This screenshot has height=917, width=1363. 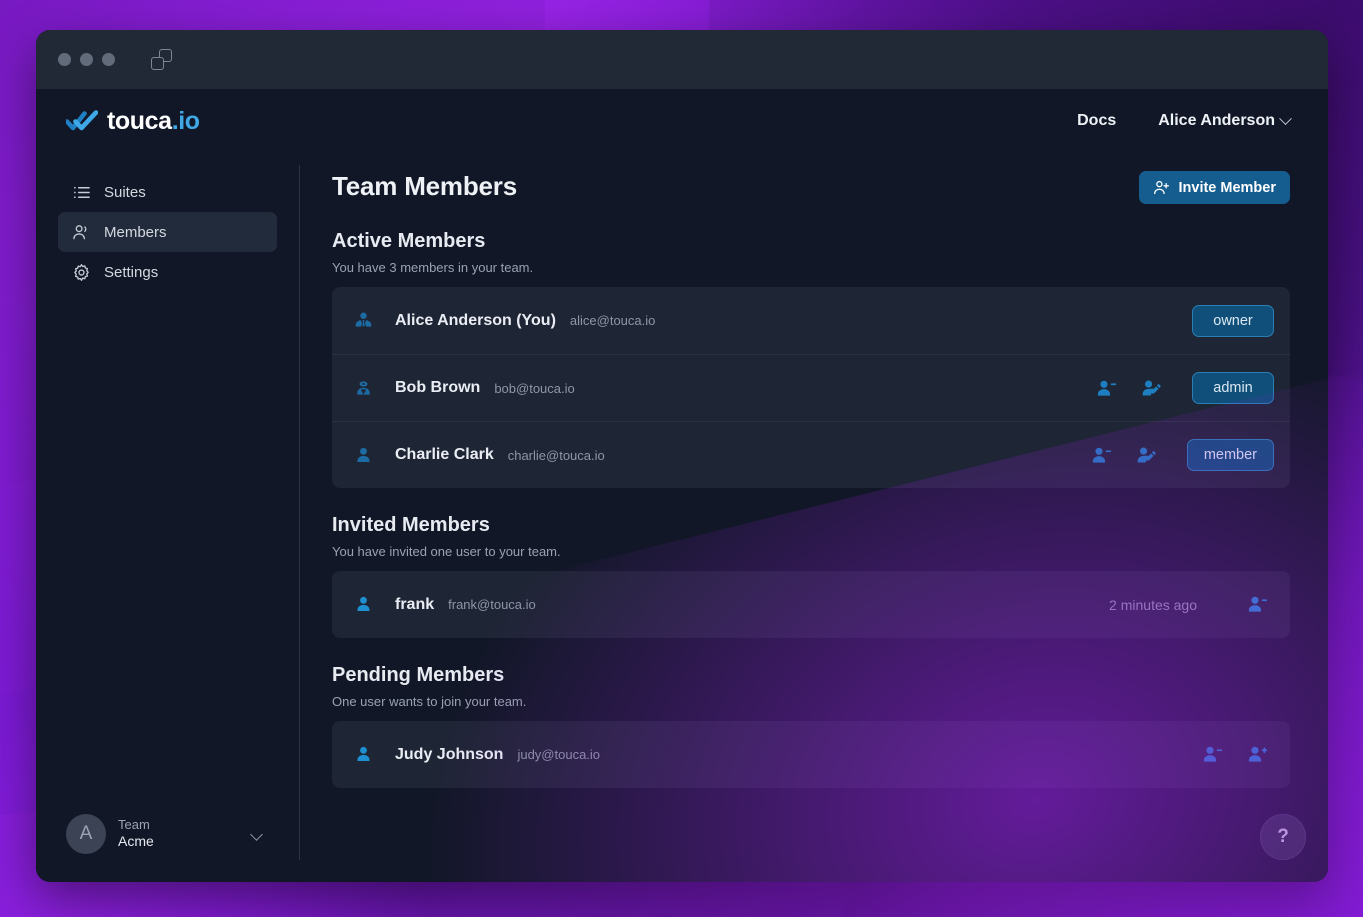 What do you see at coordinates (167, 272) in the screenshot?
I see `sidebar-item-settings: Settings` at bounding box center [167, 272].